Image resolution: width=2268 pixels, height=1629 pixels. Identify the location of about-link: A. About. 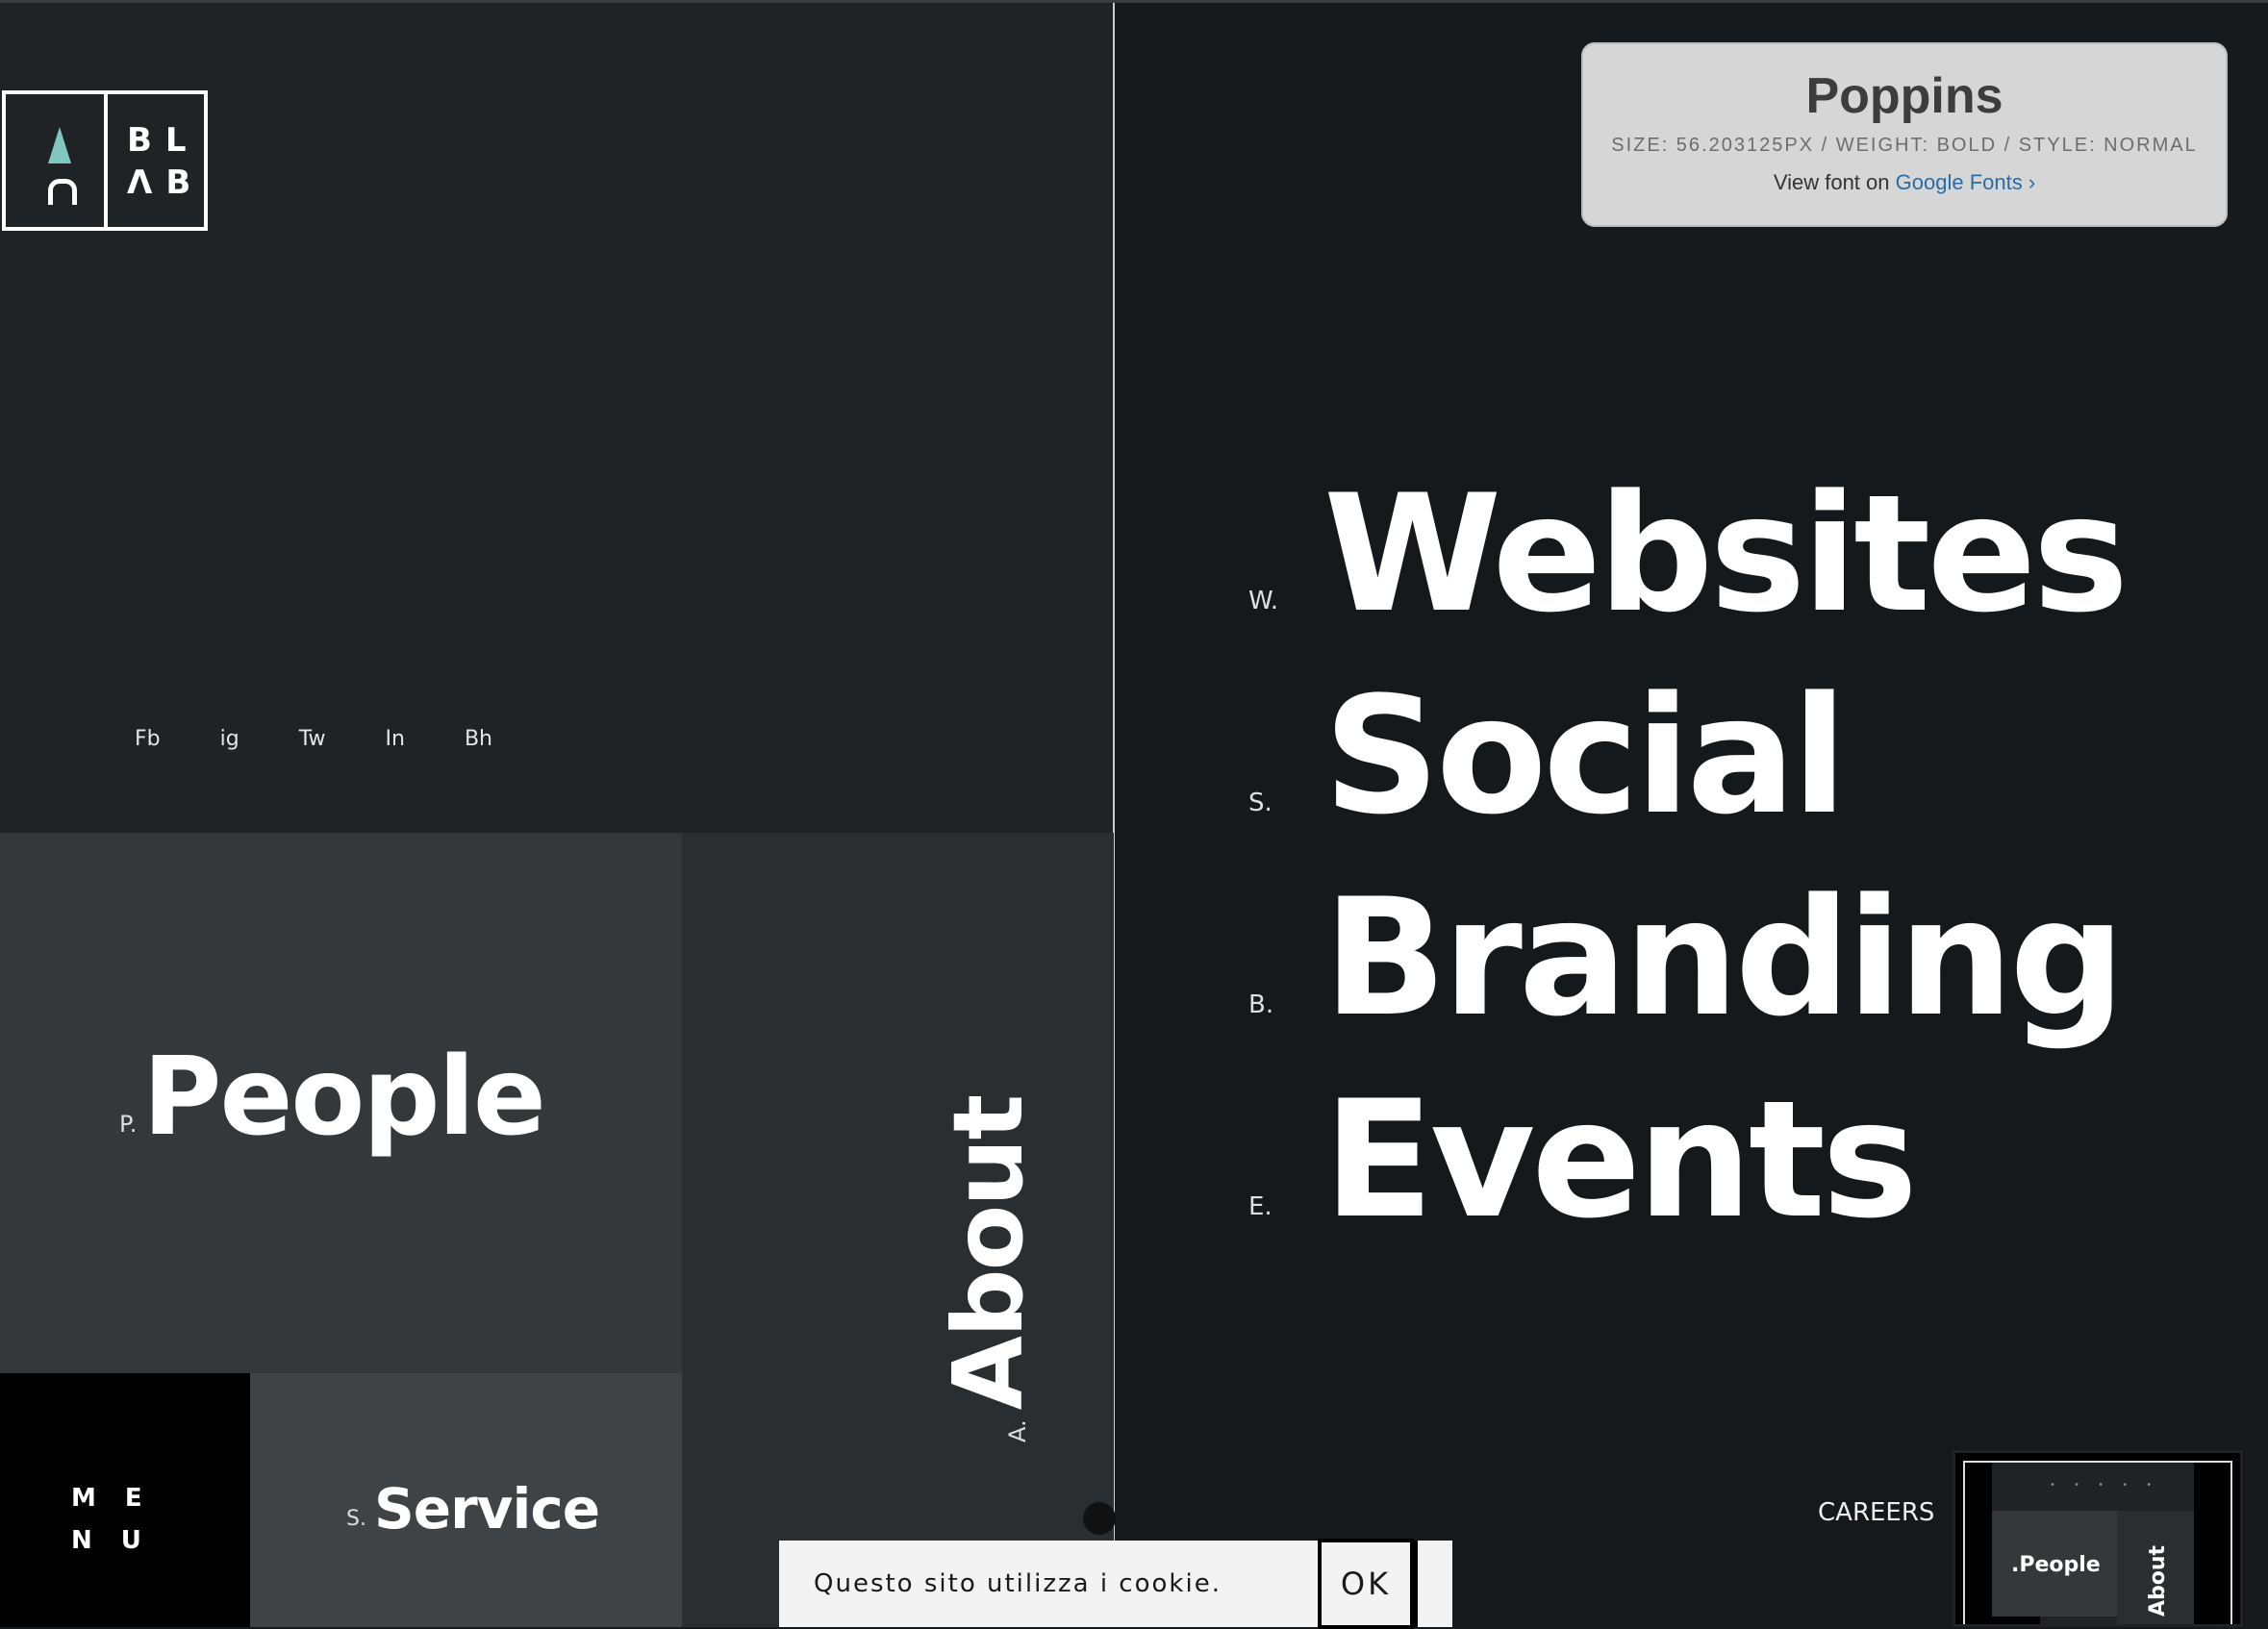
(935, 1250).